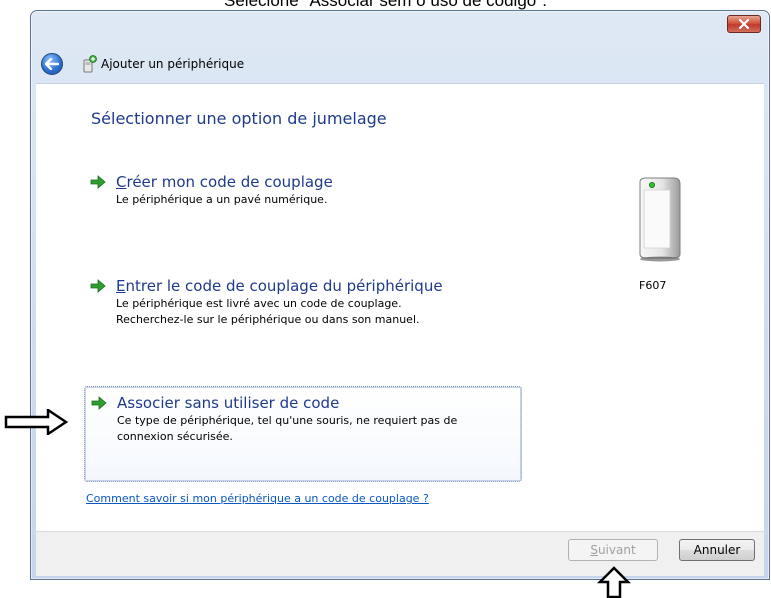  What do you see at coordinates (400, 553) in the screenshot?
I see `footer-bar: Suivant Annuler` at bounding box center [400, 553].